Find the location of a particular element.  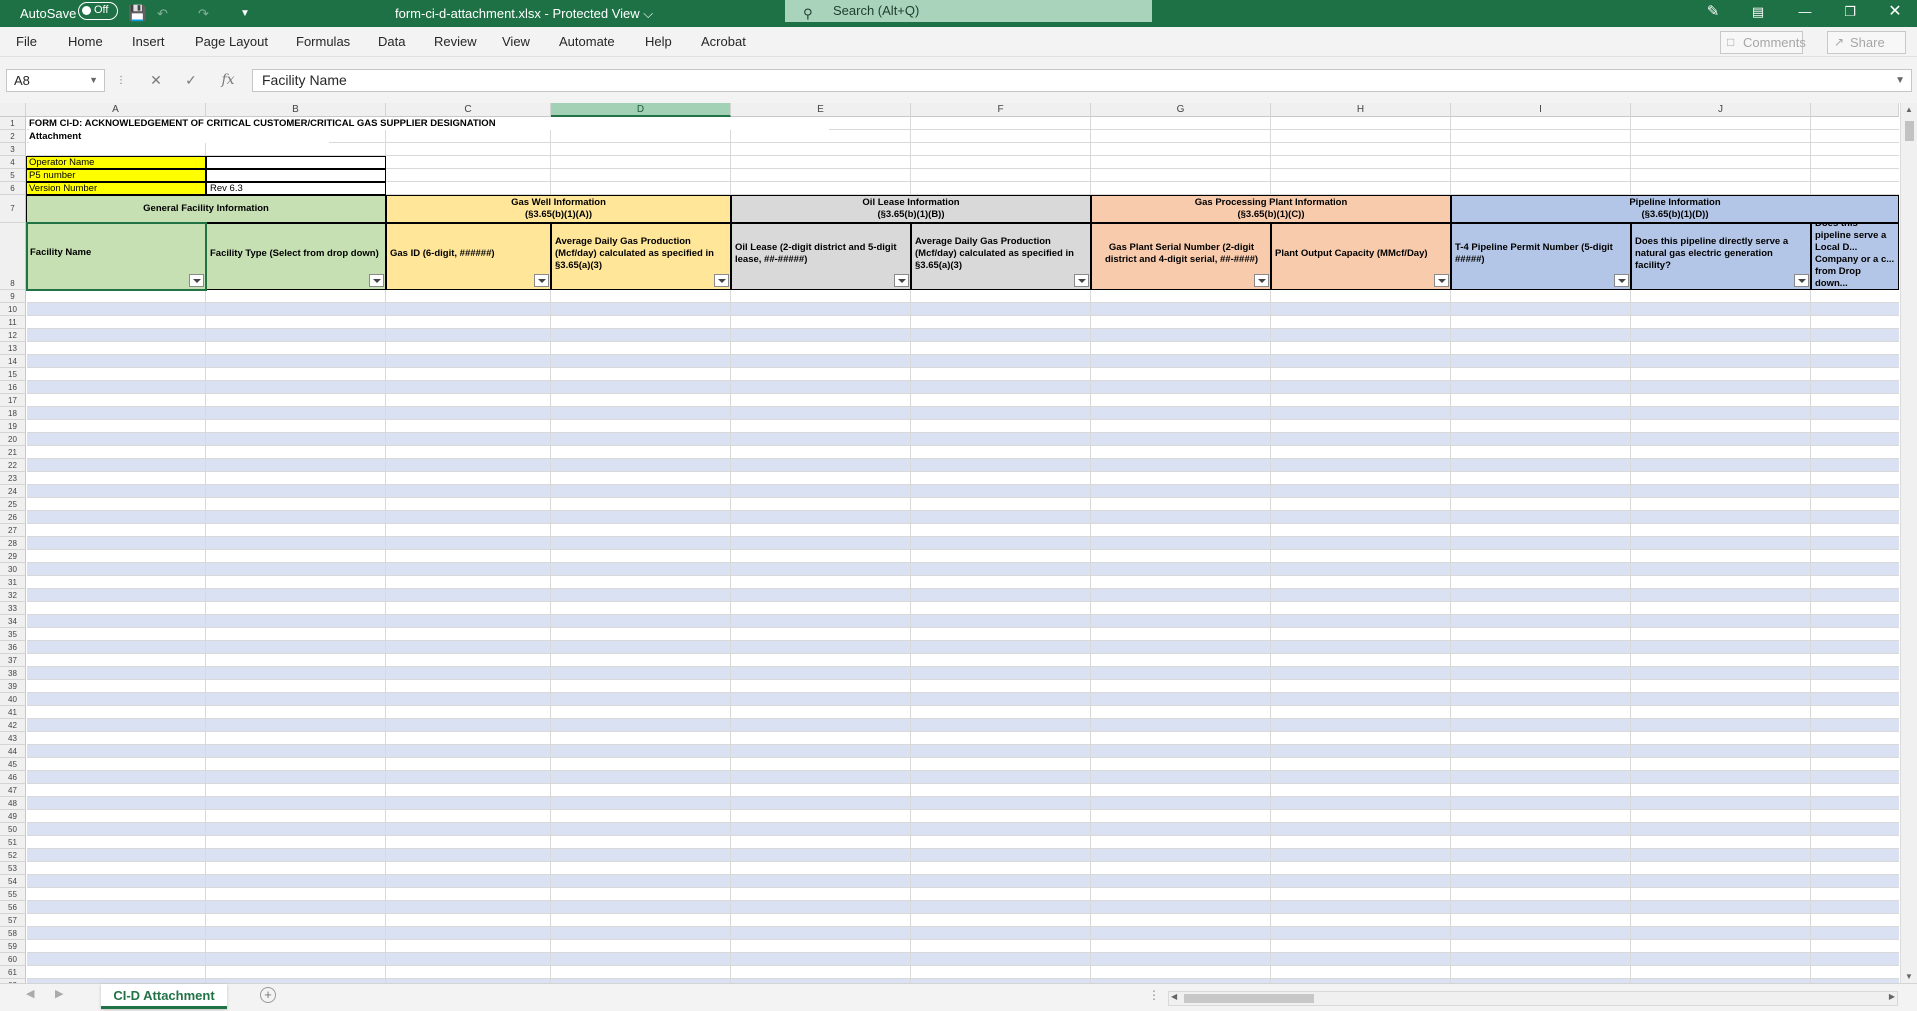

menu-review: Review is located at coordinates (455, 42).